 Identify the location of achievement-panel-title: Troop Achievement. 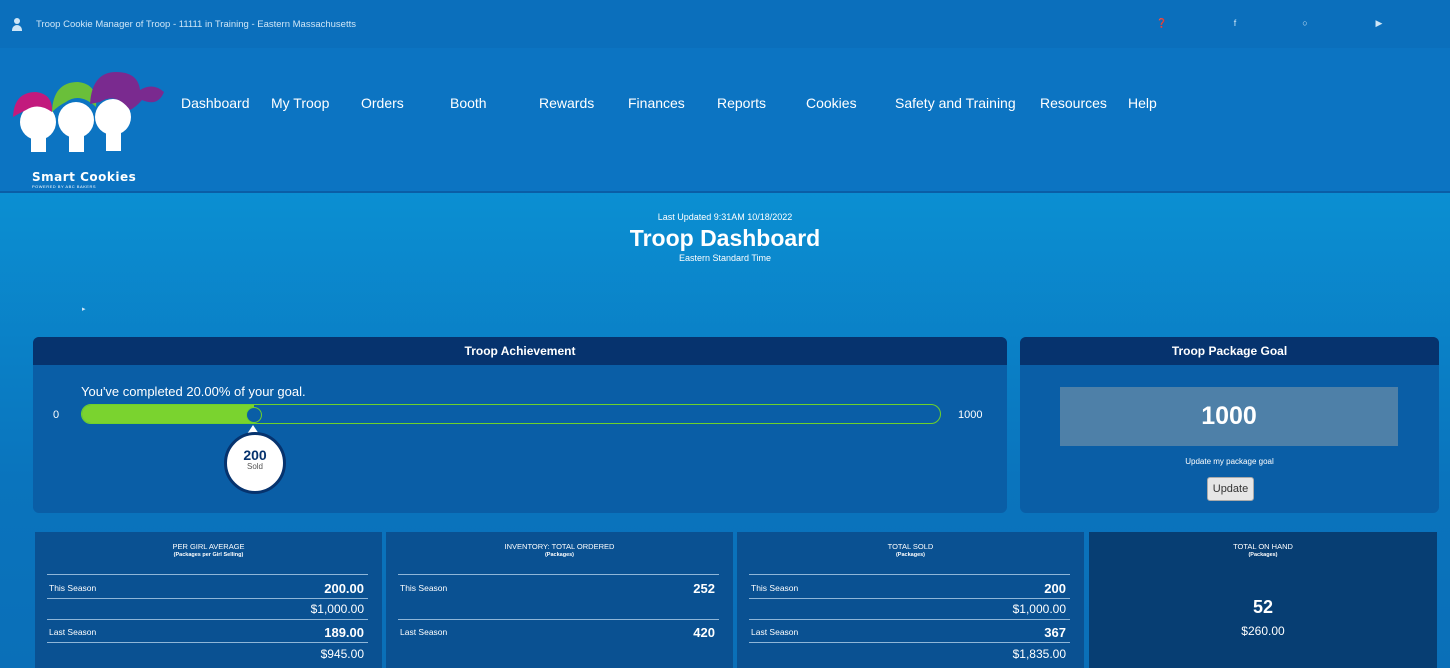
(520, 351).